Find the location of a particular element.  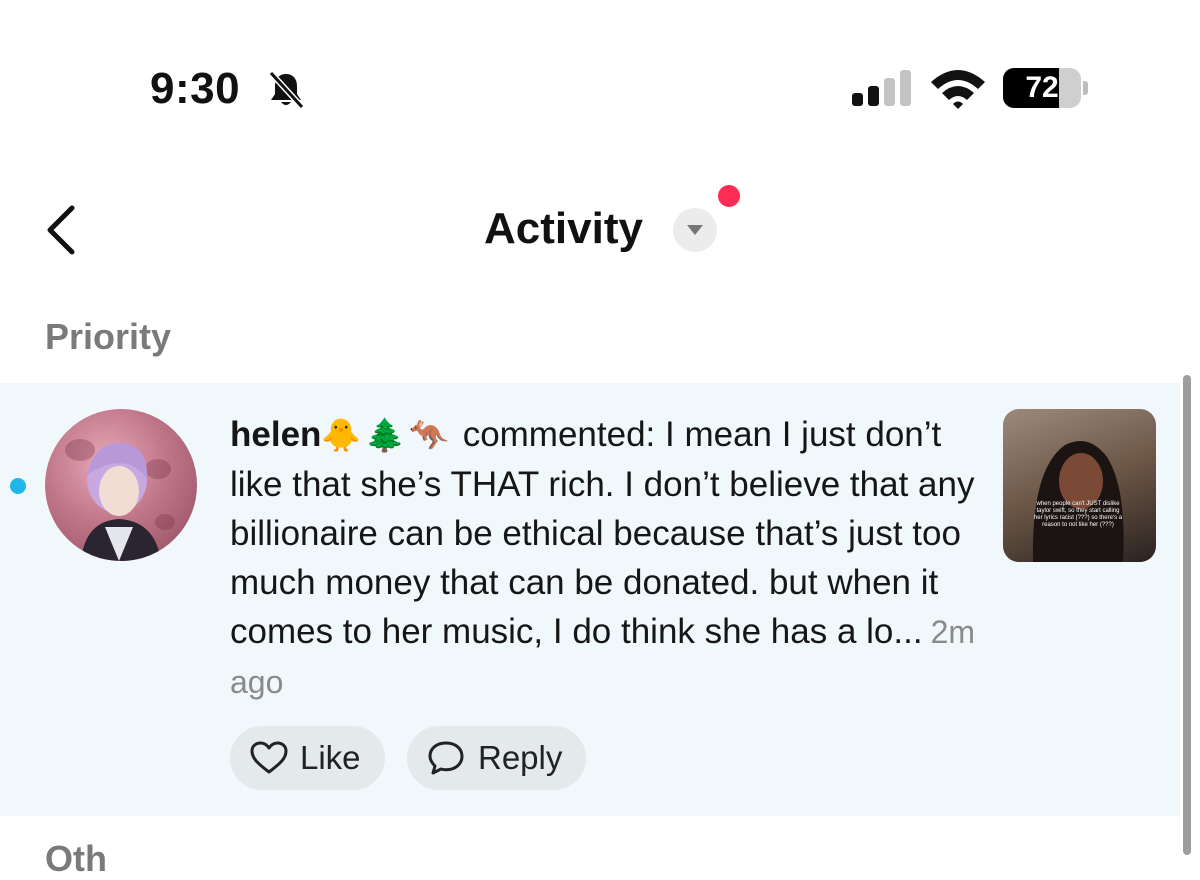

notification-dot is located at coordinates (729, 196).